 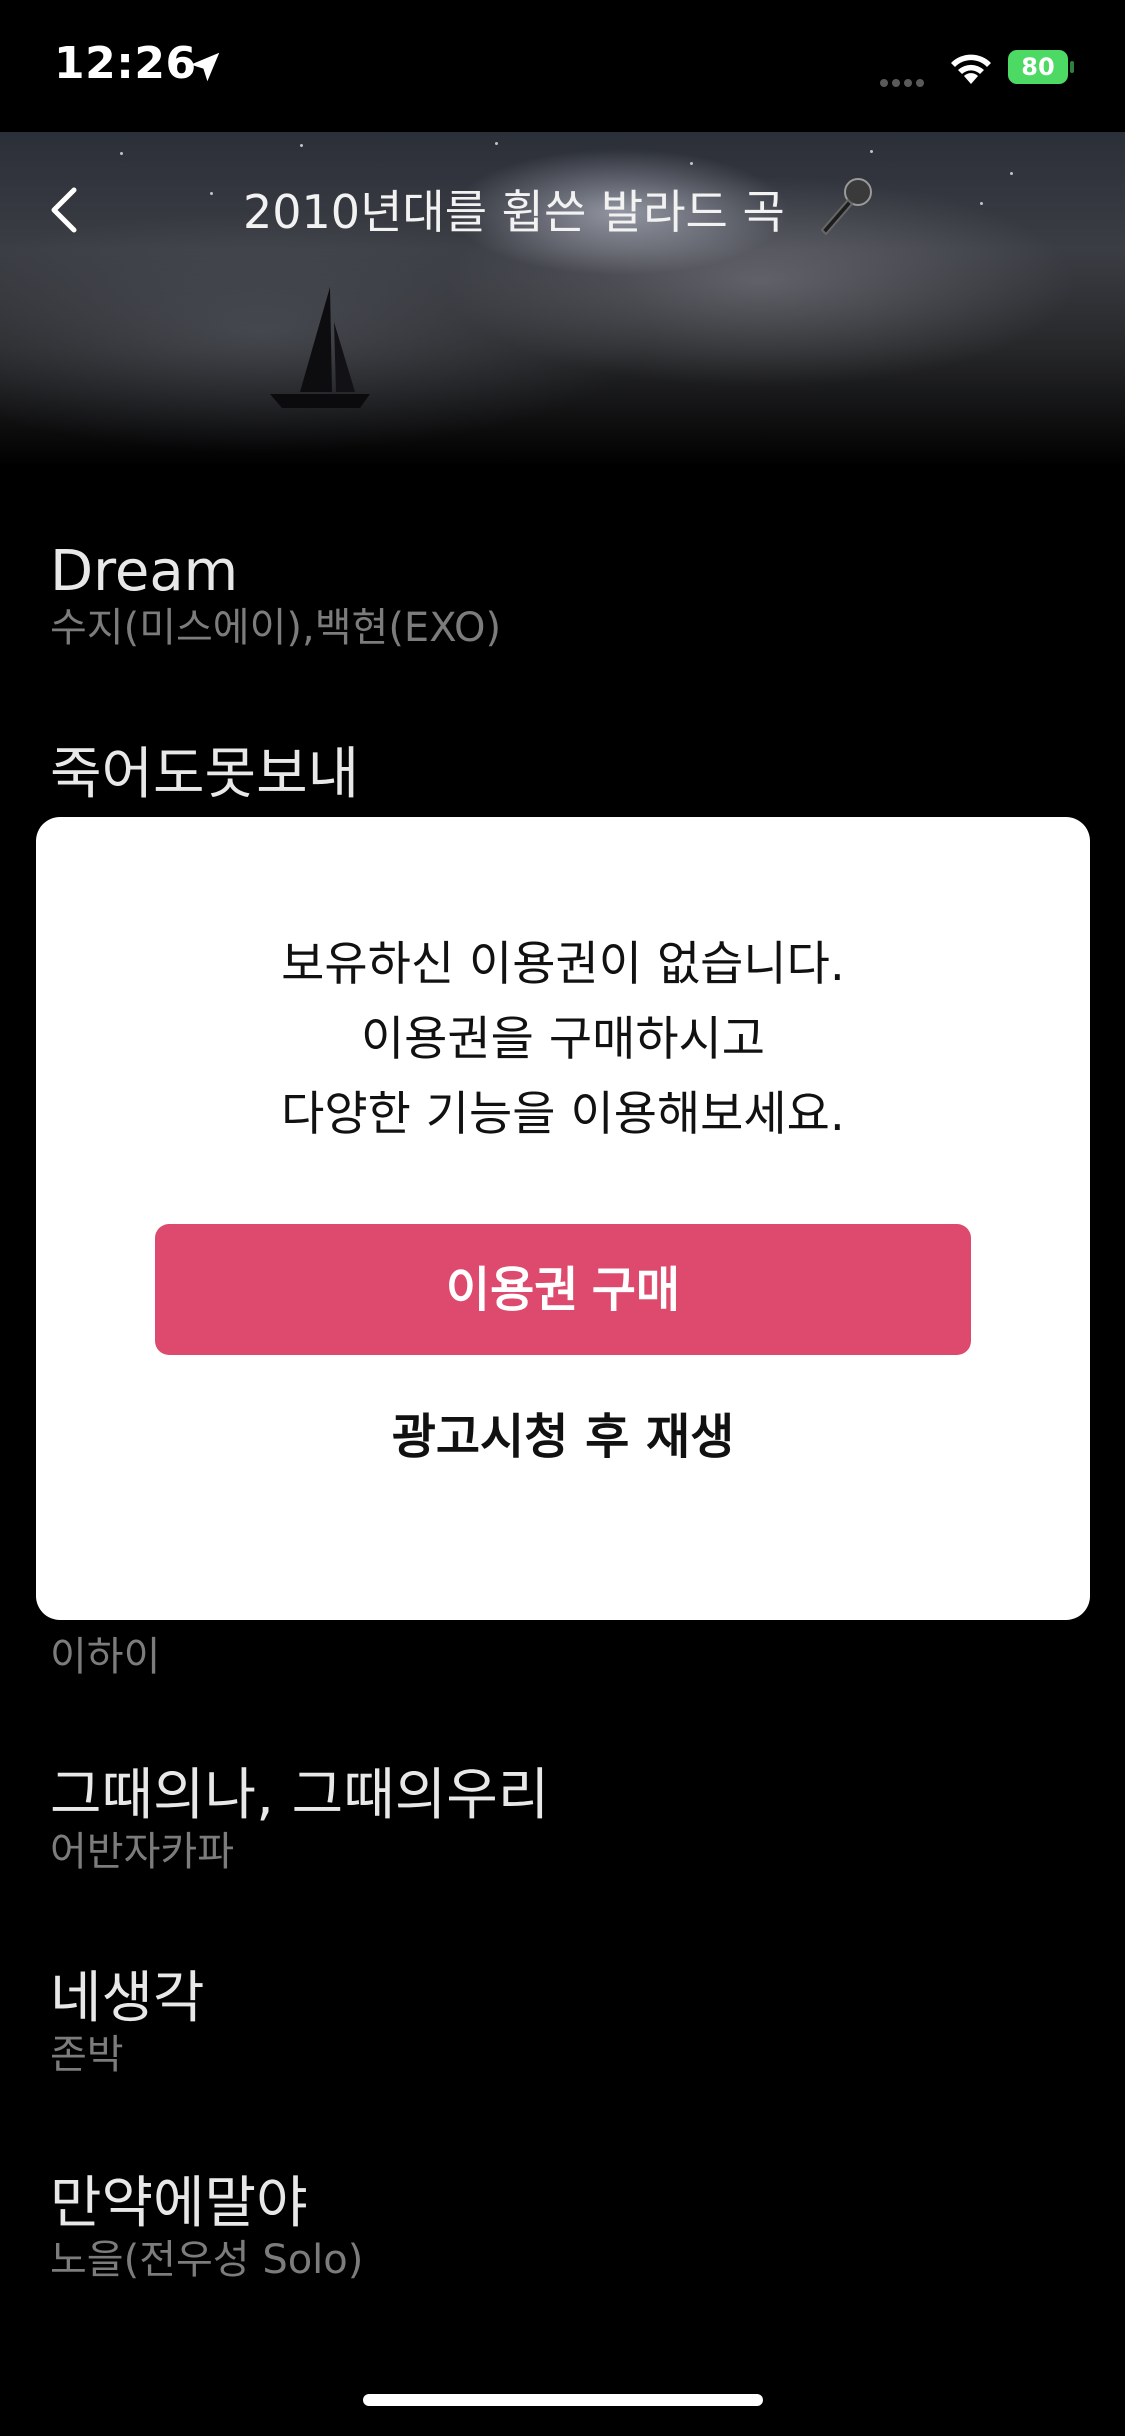 I want to click on microphone-icon, so click(x=846, y=207).